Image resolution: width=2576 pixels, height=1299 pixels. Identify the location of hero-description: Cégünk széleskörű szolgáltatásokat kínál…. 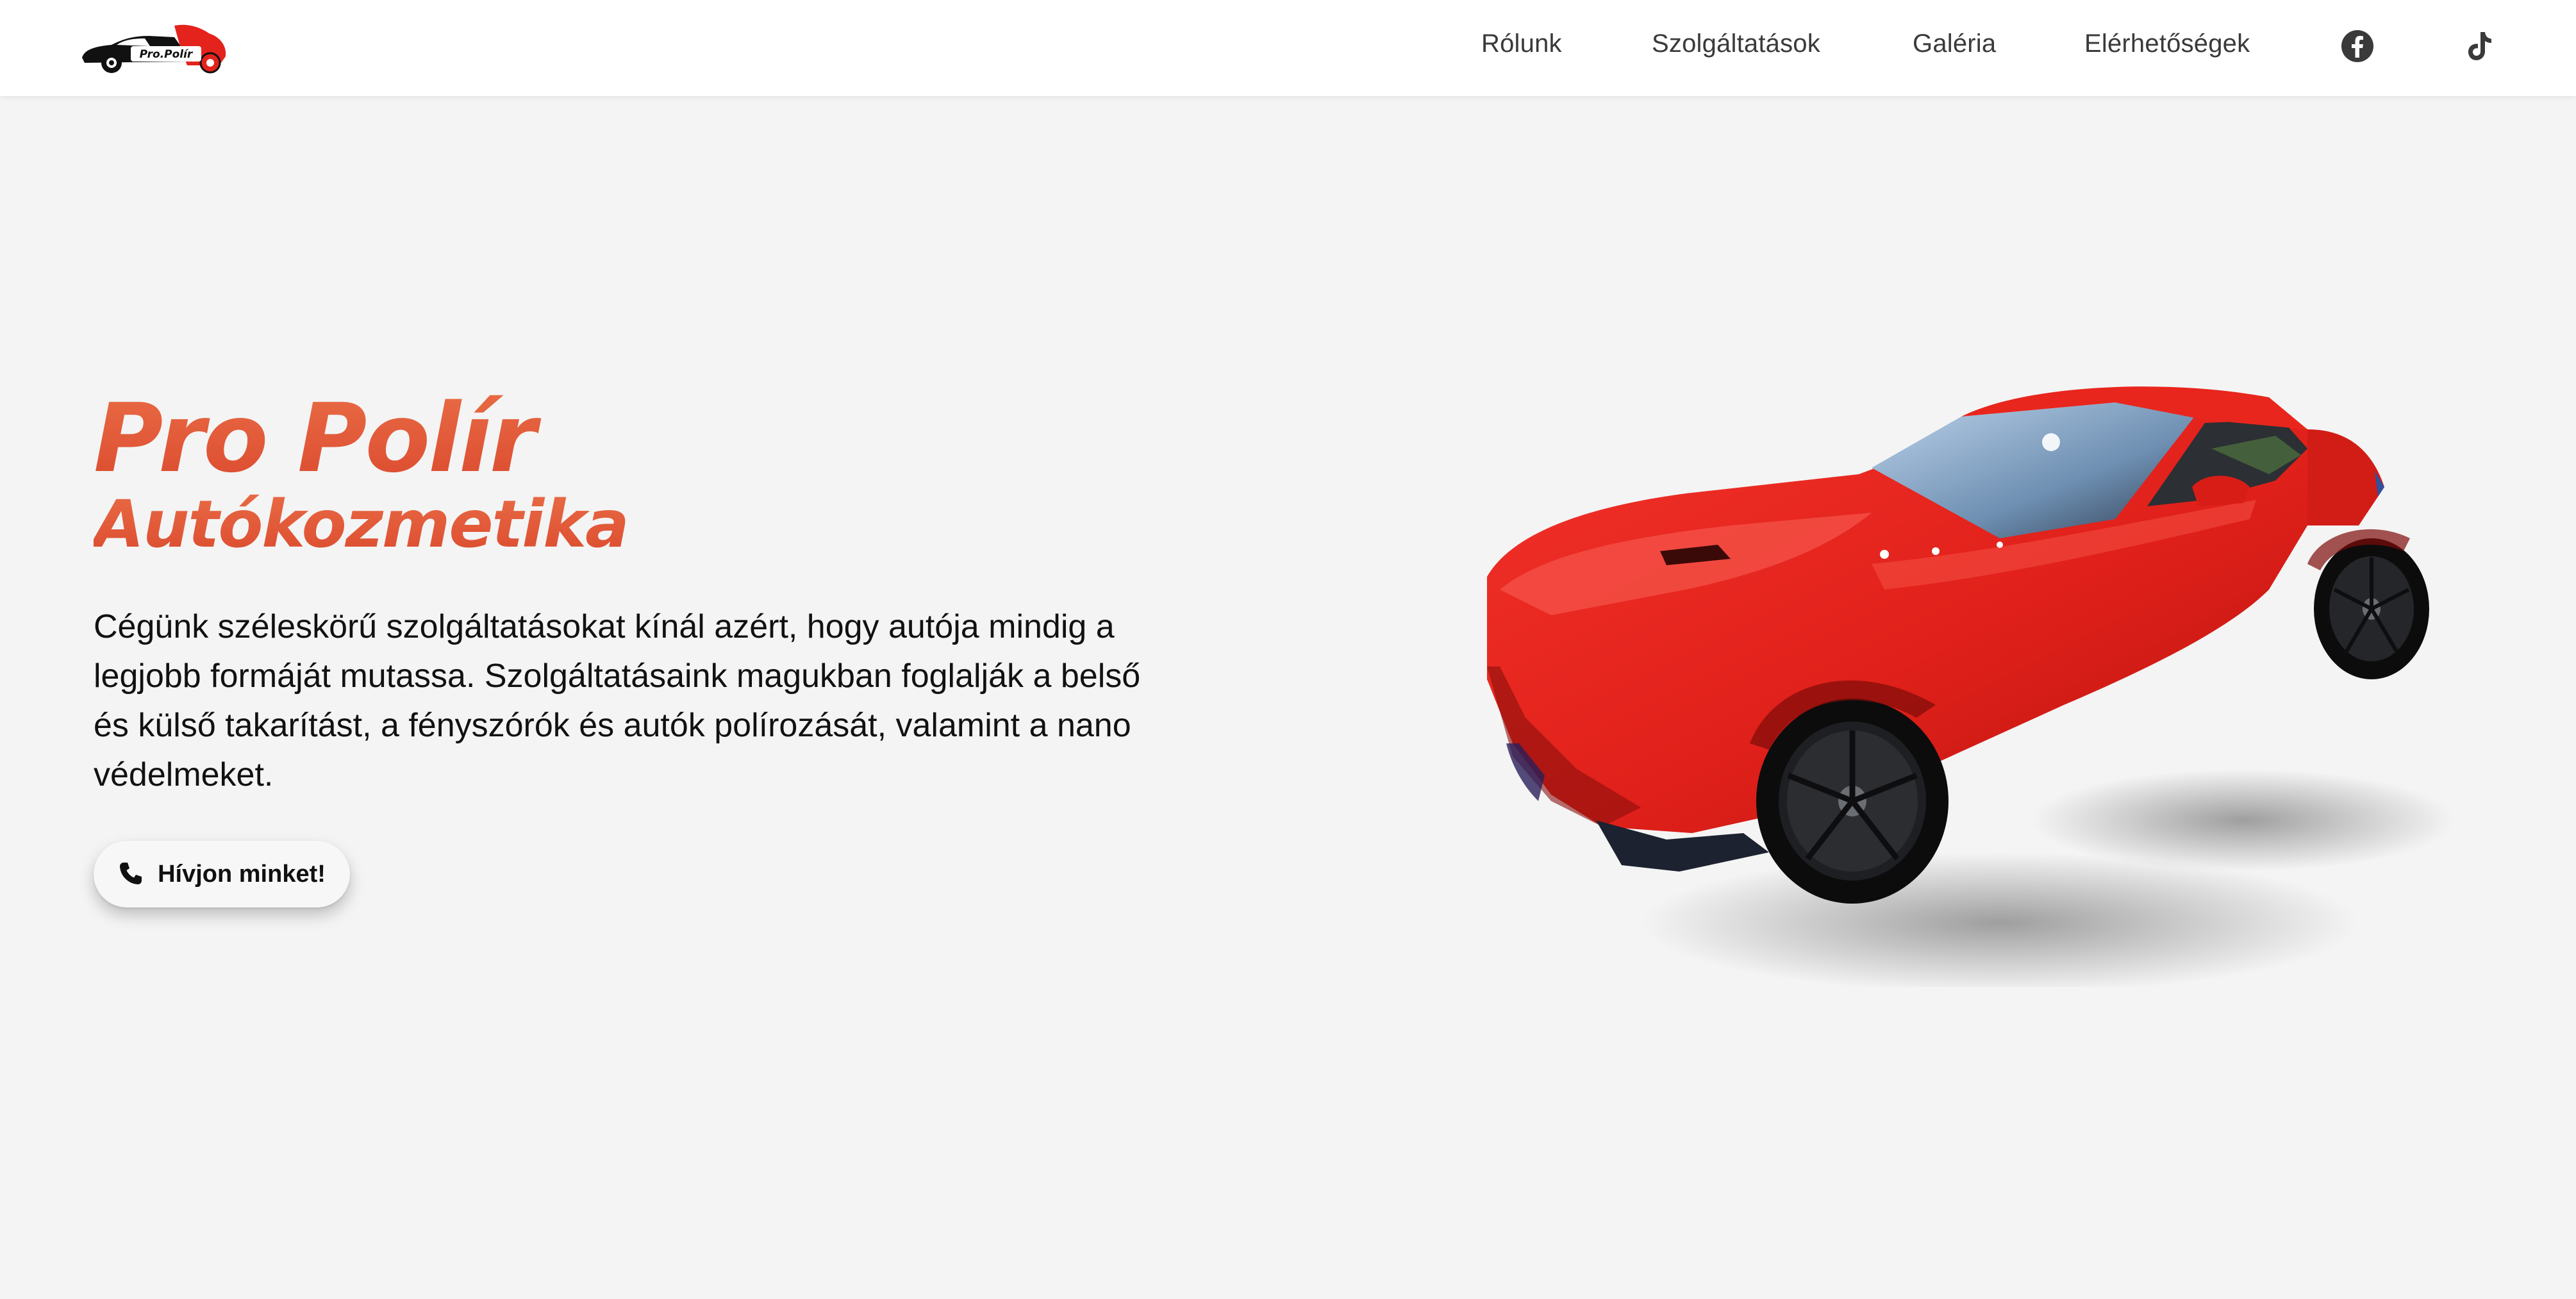
(617, 700).